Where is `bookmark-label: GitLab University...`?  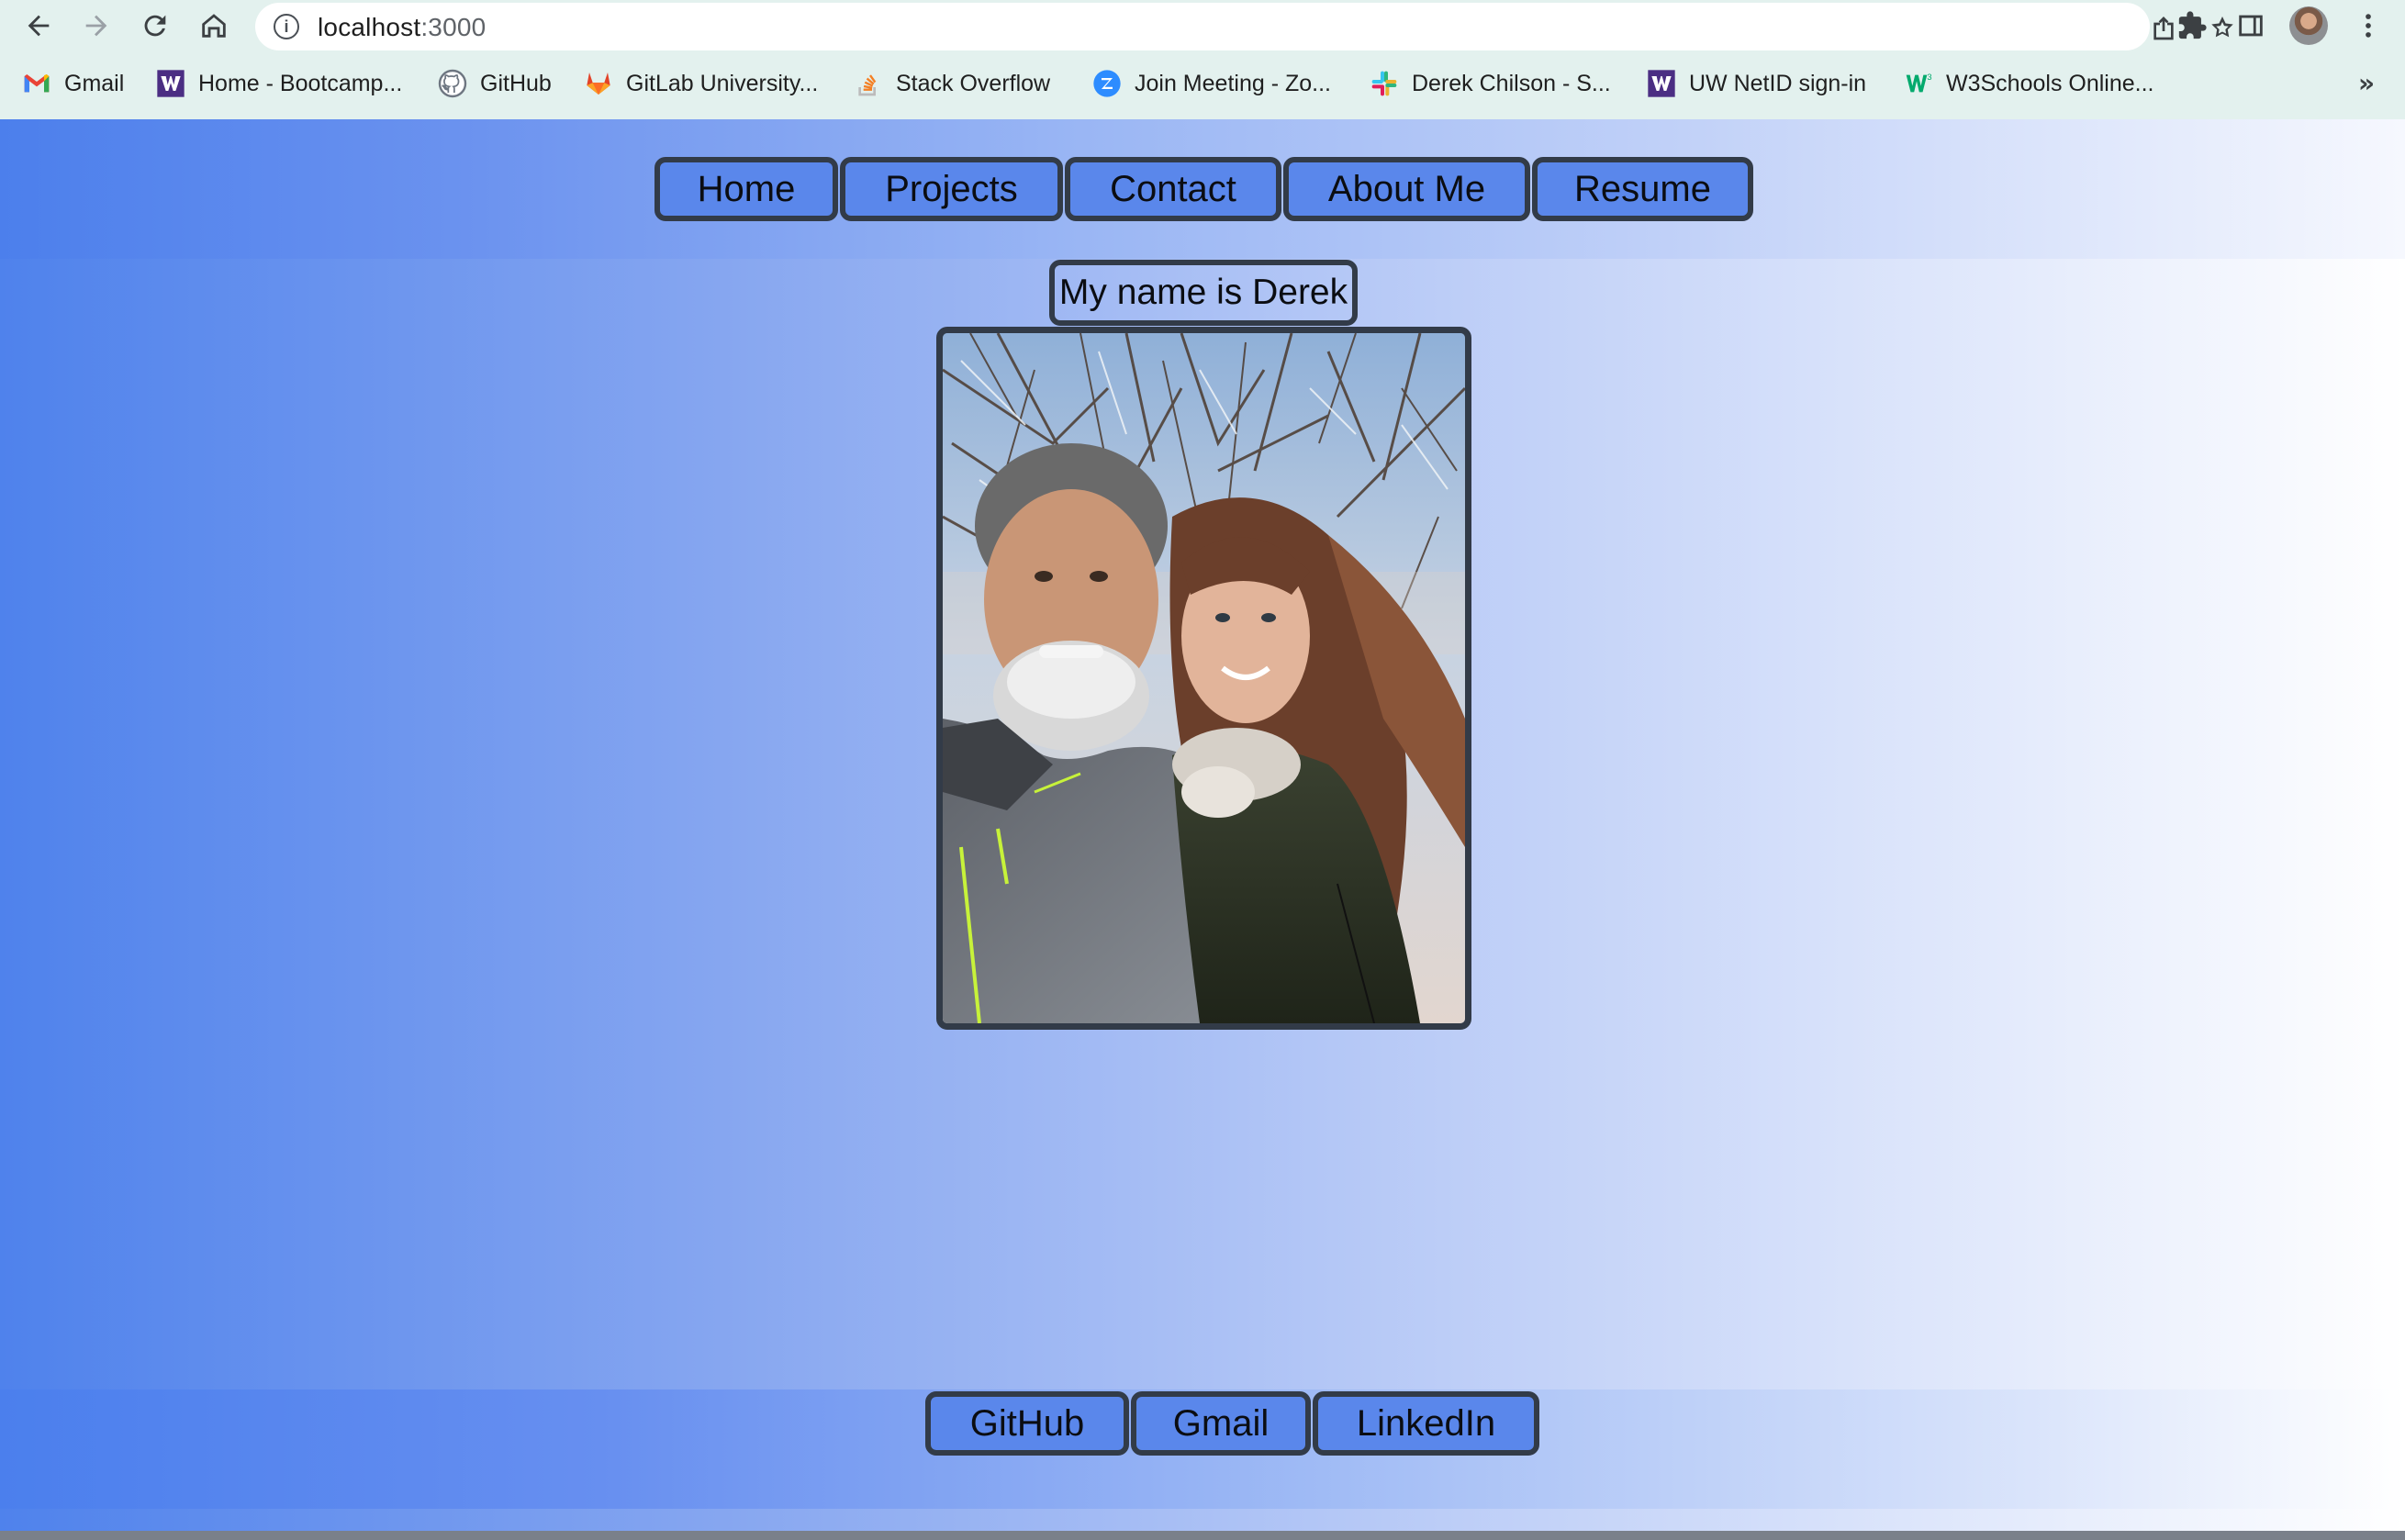 bookmark-label: GitLab University... is located at coordinates (722, 83).